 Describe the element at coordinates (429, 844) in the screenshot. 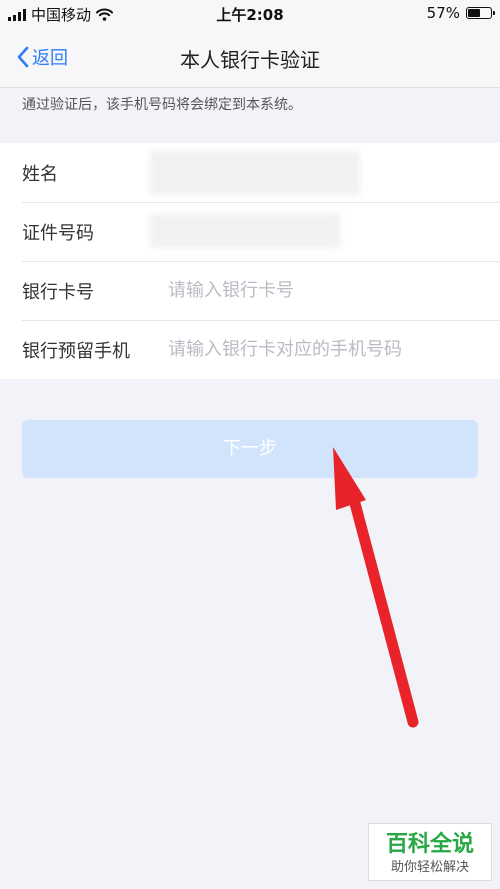

I see `watermark-title: 百科全说` at that location.